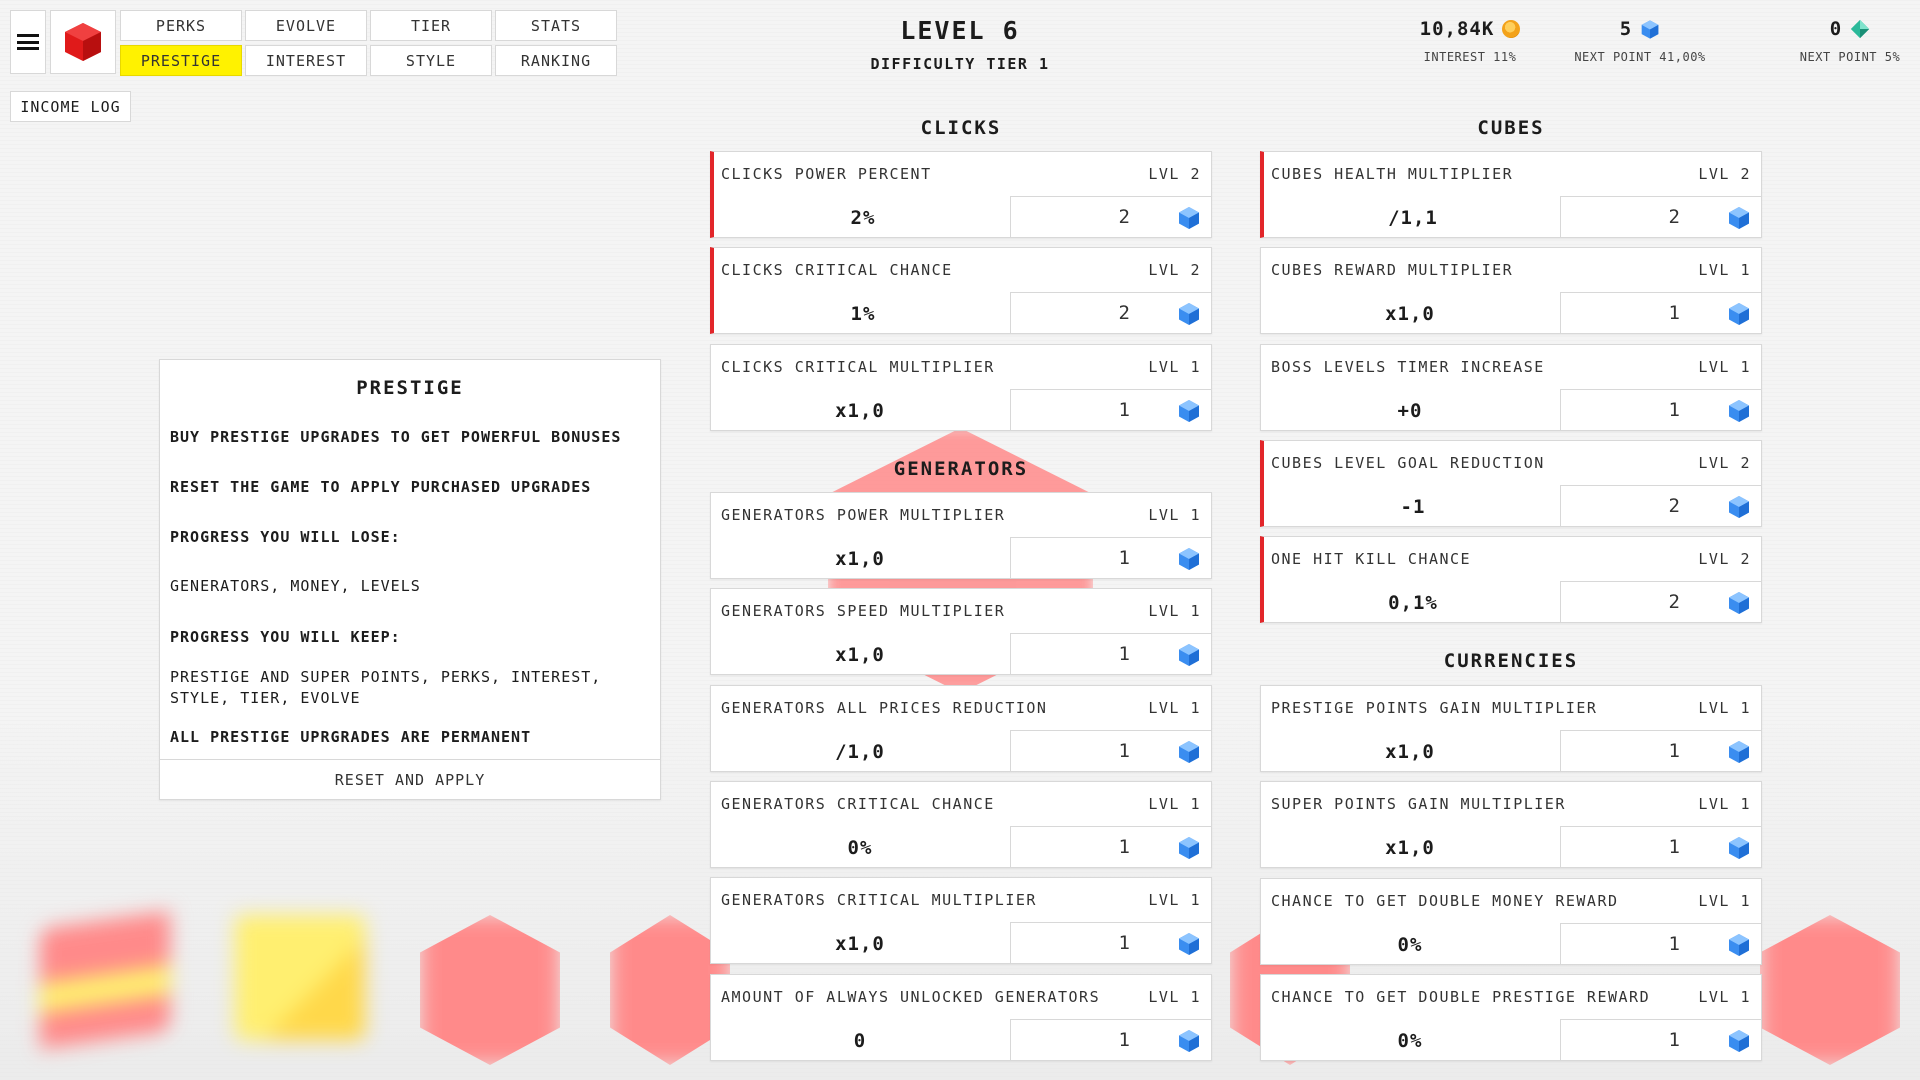 This screenshot has width=1920, height=1080. I want to click on upgrade-name: GENERATORS CRITICAL CHANCE, so click(858, 803).